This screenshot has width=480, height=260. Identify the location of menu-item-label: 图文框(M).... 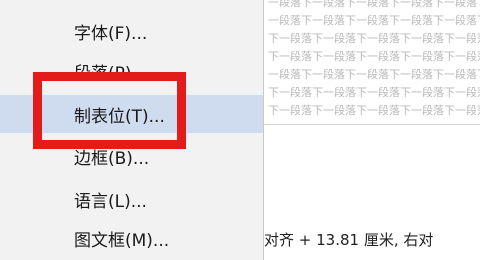
(122, 240).